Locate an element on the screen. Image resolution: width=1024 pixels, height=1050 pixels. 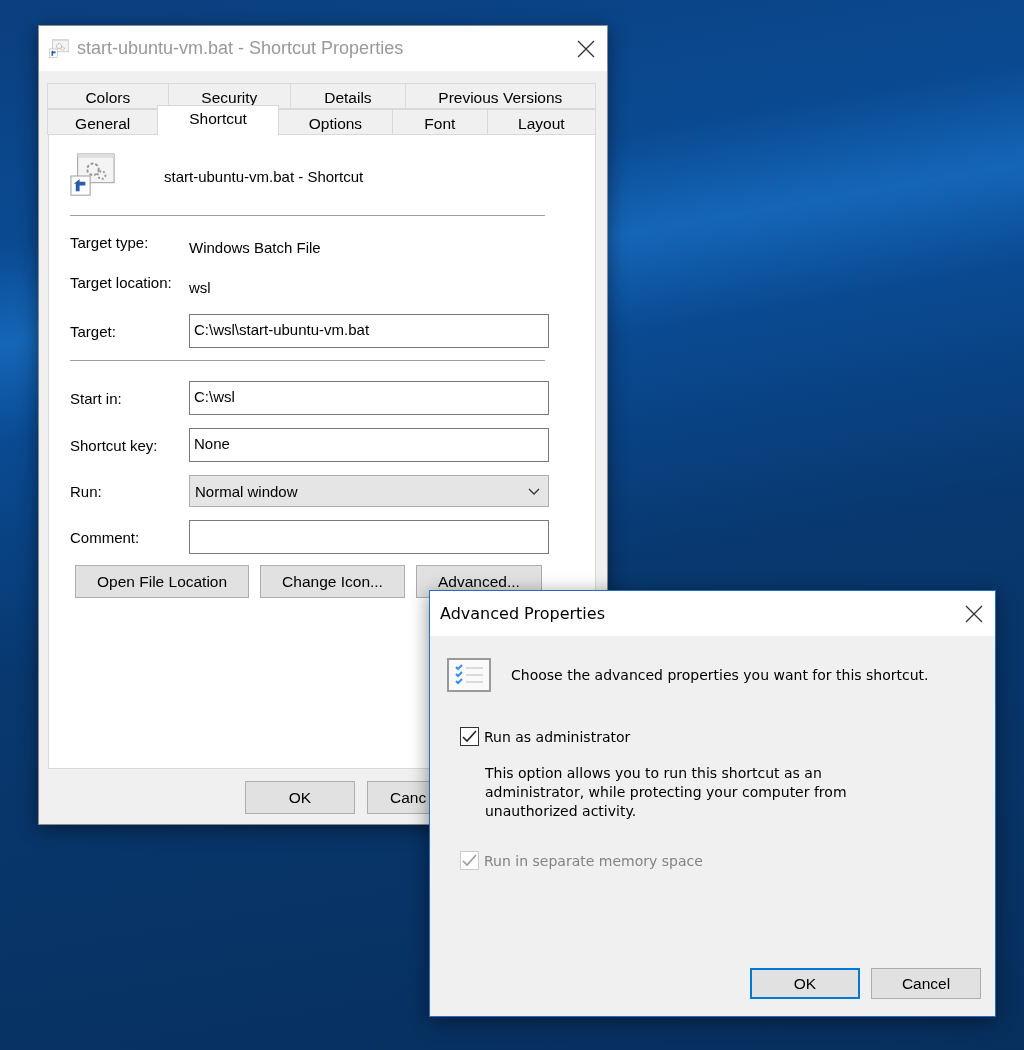
tab: Previous Versions is located at coordinates (500, 96).